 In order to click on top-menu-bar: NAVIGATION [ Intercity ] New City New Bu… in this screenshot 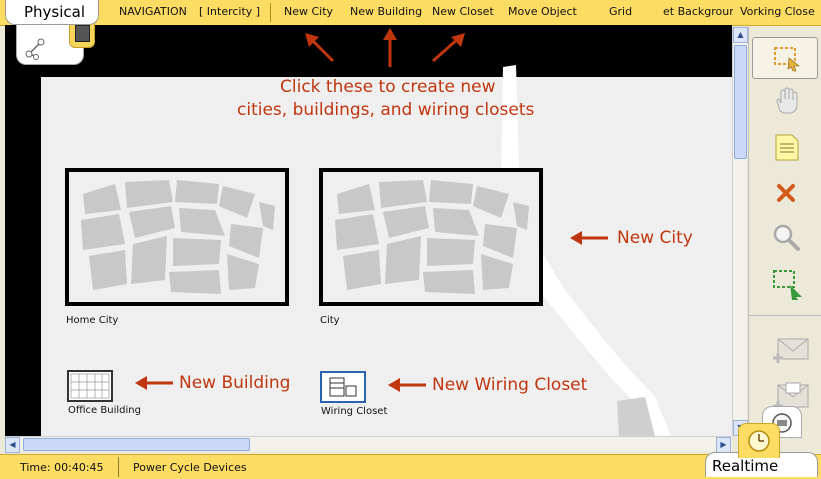, I will do `click(410, 13)`.